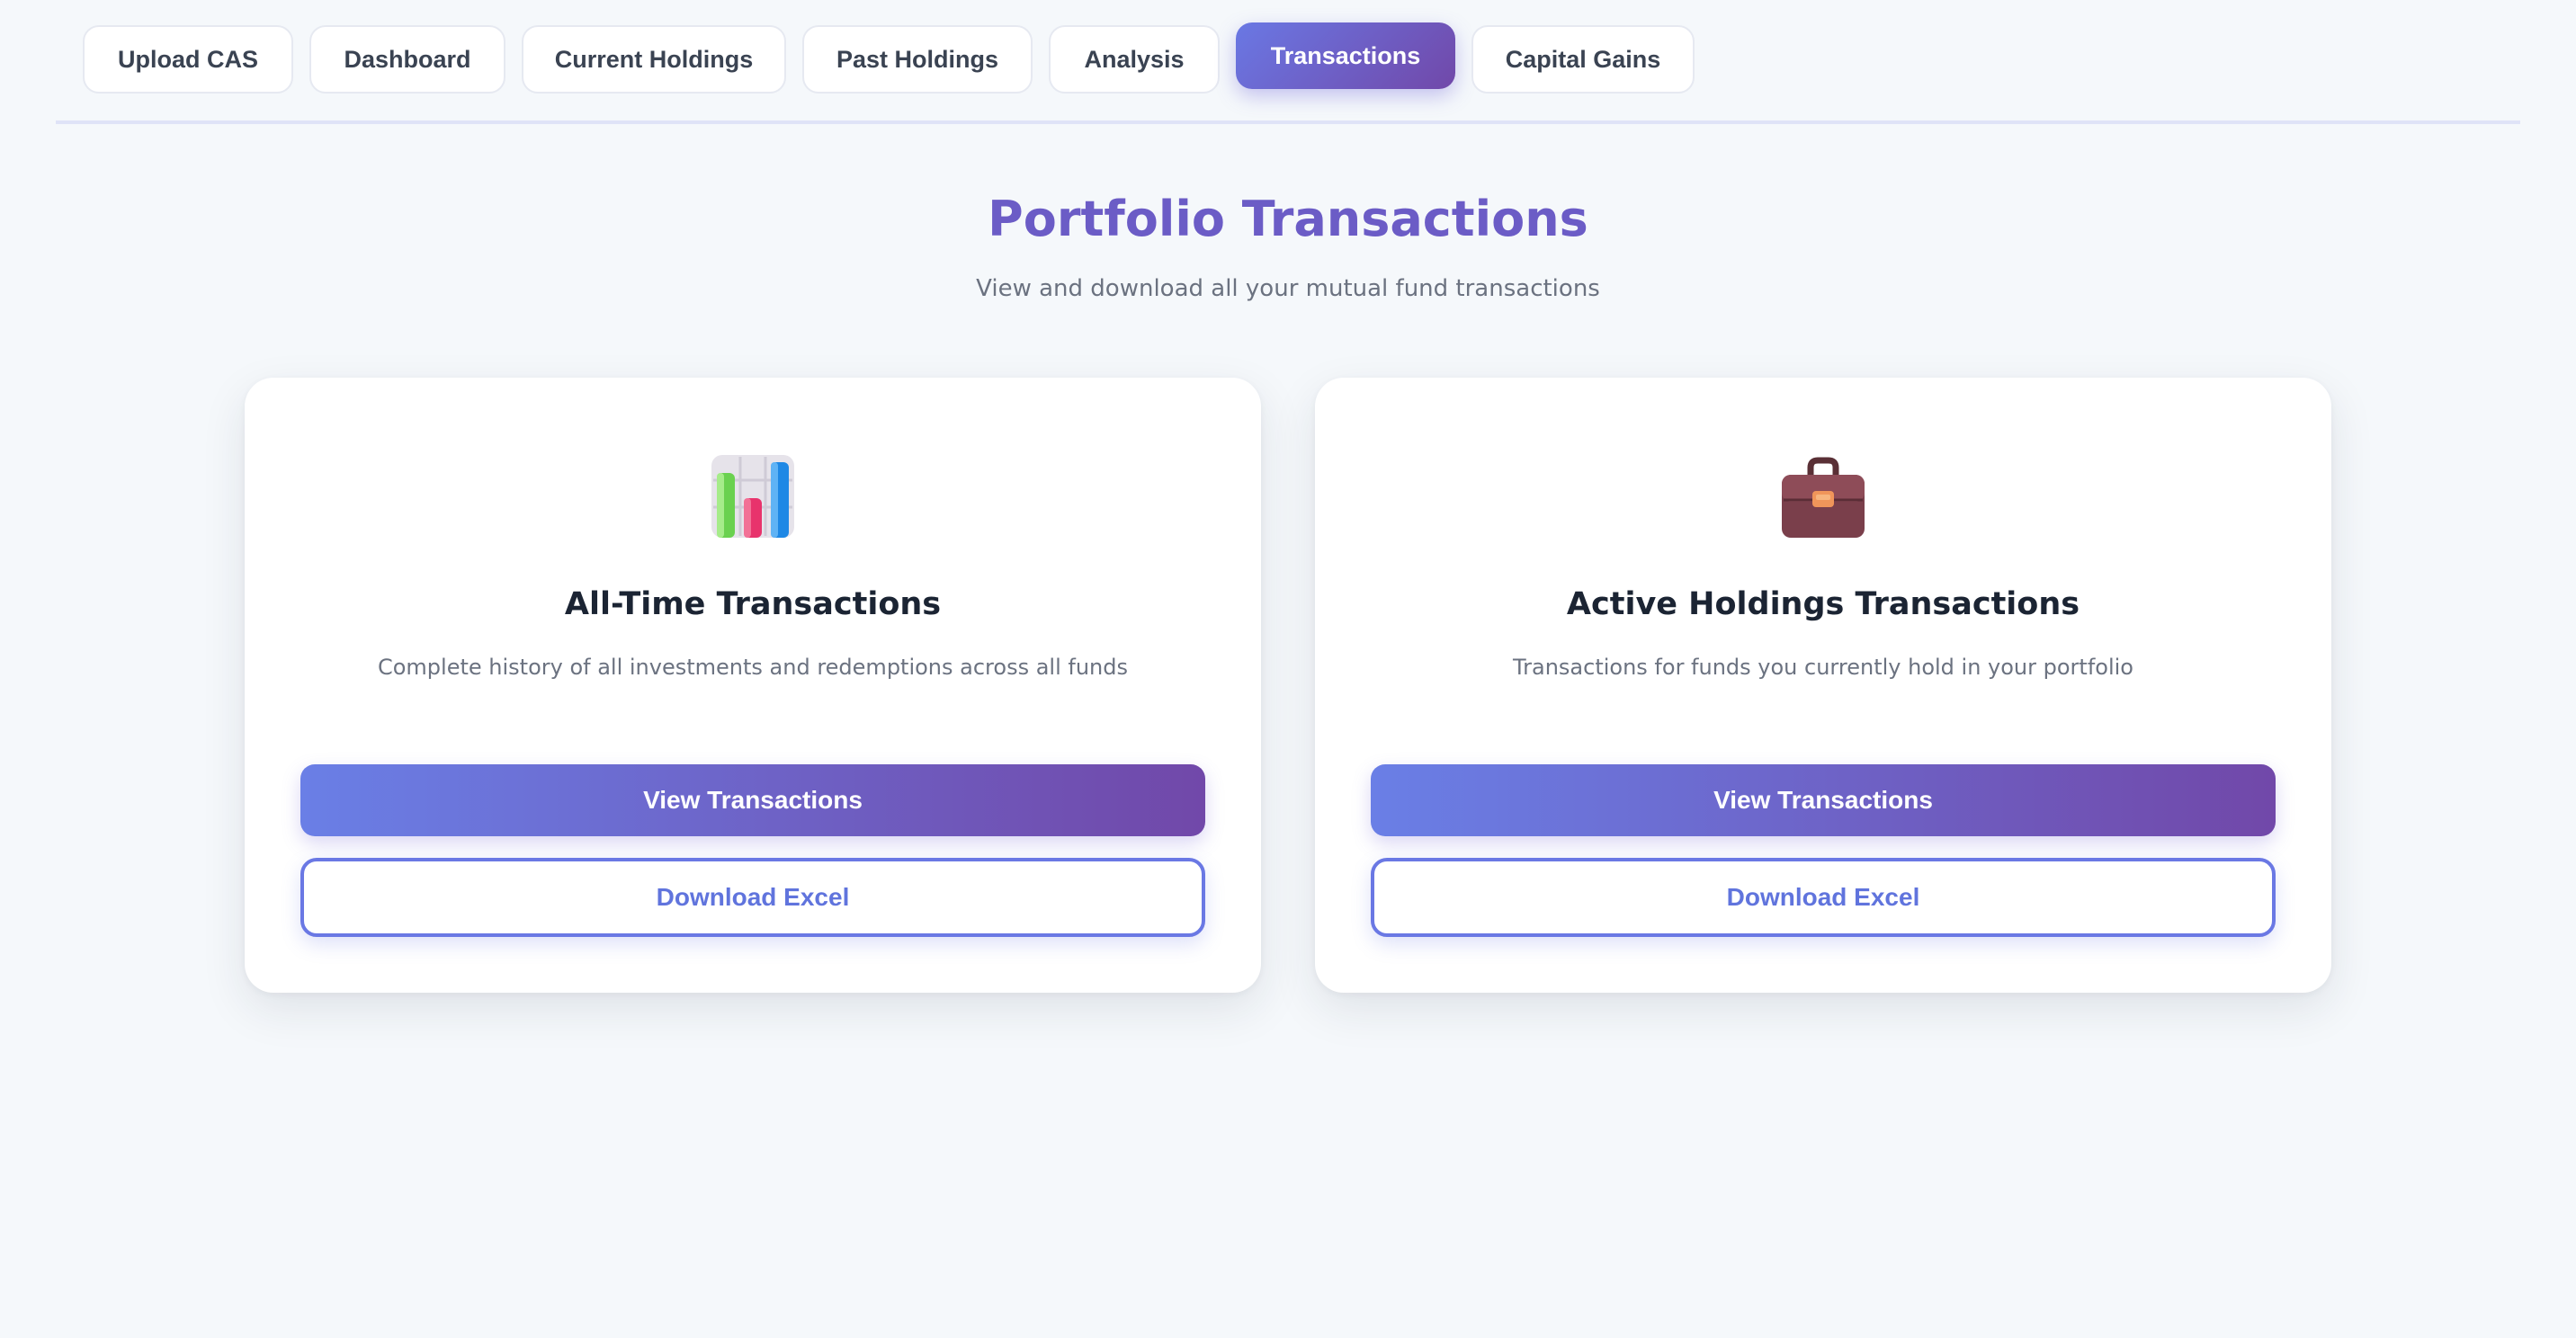  What do you see at coordinates (1823, 497) in the screenshot?
I see `briefcase-icon` at bounding box center [1823, 497].